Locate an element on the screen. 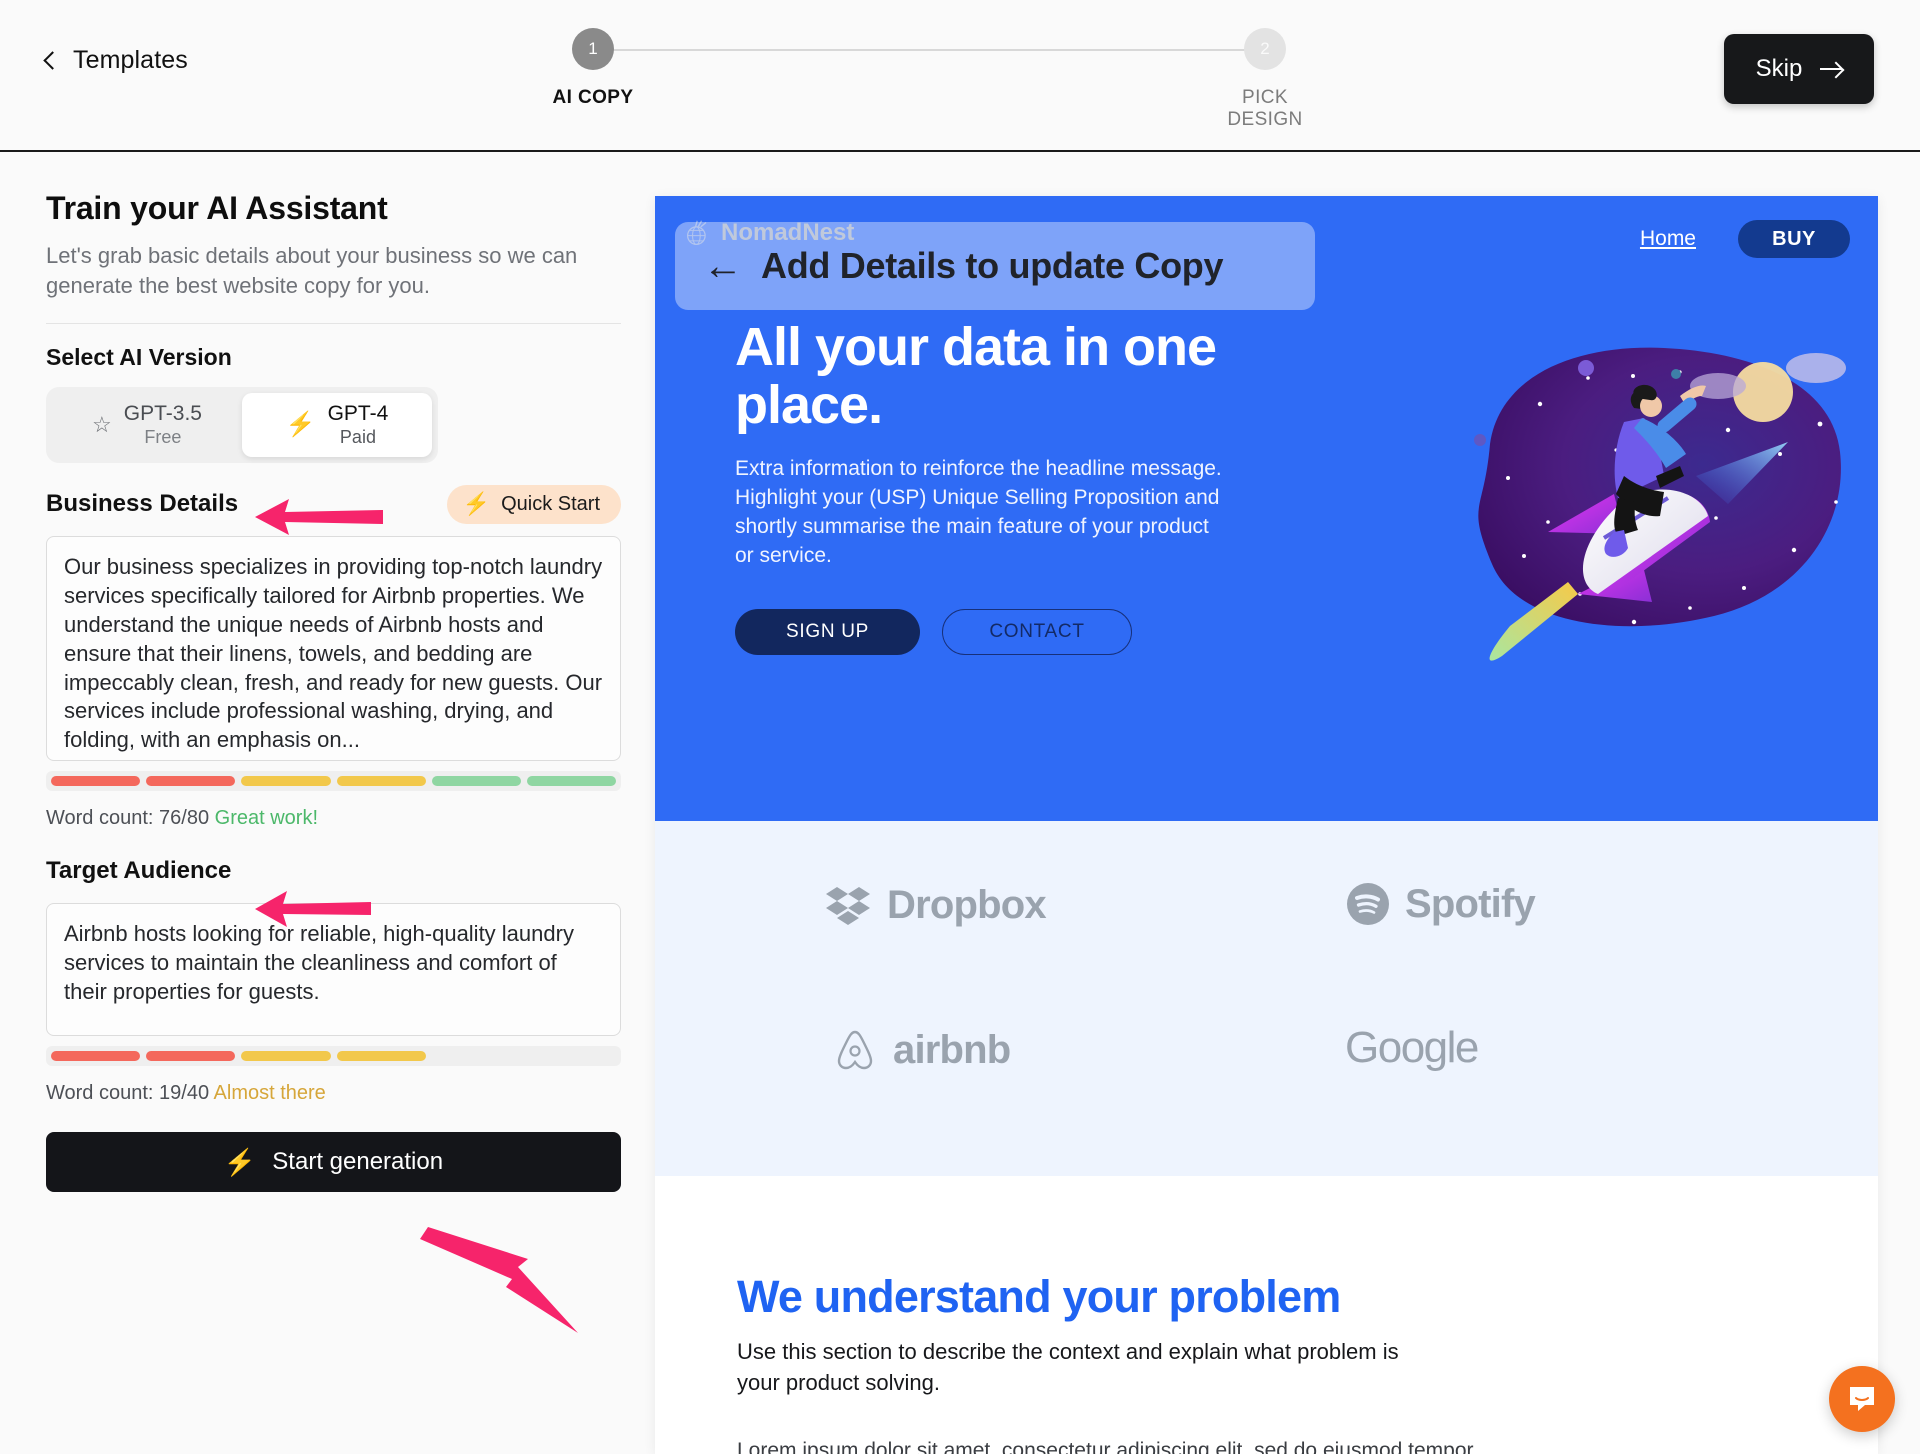  step-2-number: 2 is located at coordinates (1265, 49).